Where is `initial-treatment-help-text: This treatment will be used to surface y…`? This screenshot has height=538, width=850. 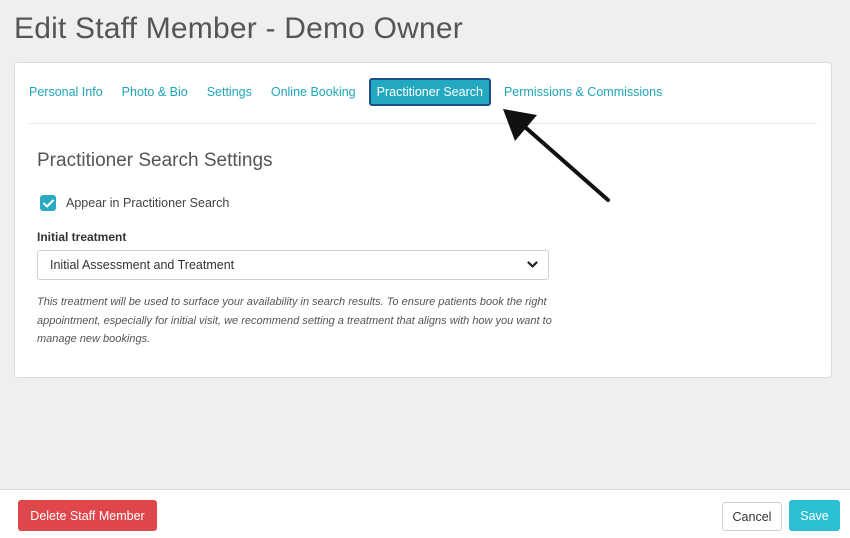 initial-treatment-help-text: This treatment will be used to surface y… is located at coordinates (294, 320).